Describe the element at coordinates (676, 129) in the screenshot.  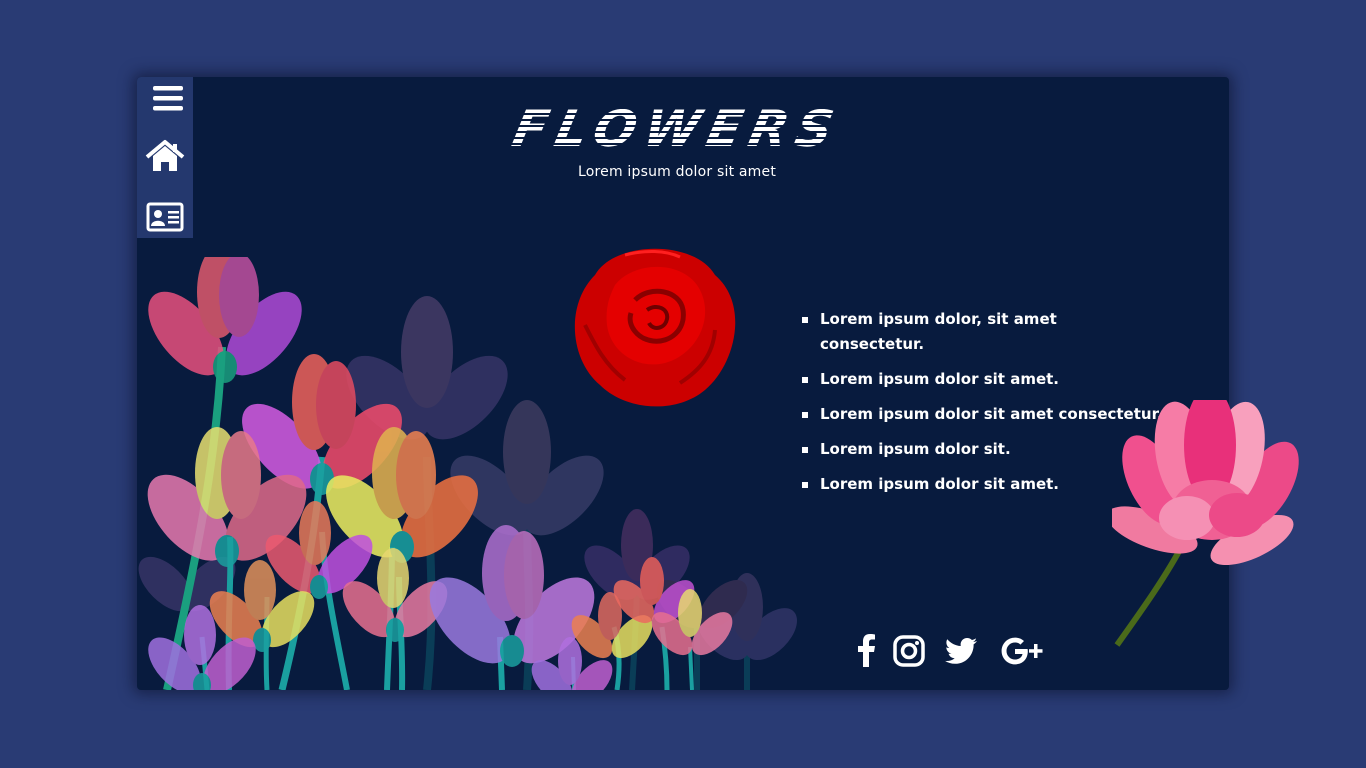
I see `page-title: FLOWERS` at that location.